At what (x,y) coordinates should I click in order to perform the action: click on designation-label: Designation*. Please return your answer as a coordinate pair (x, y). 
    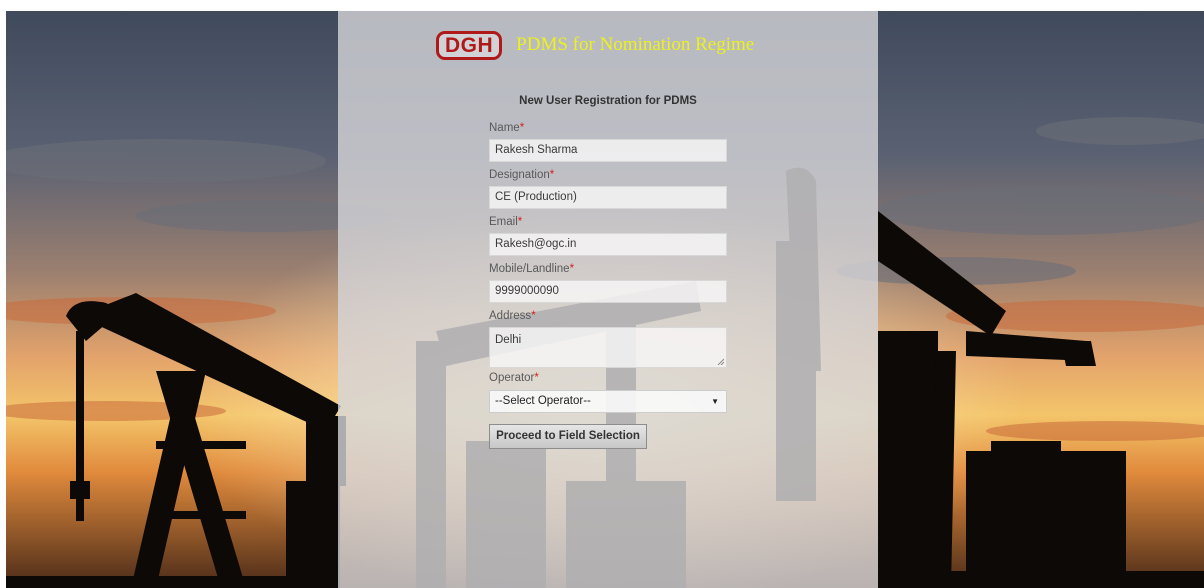
    Looking at the image, I should click on (521, 175).